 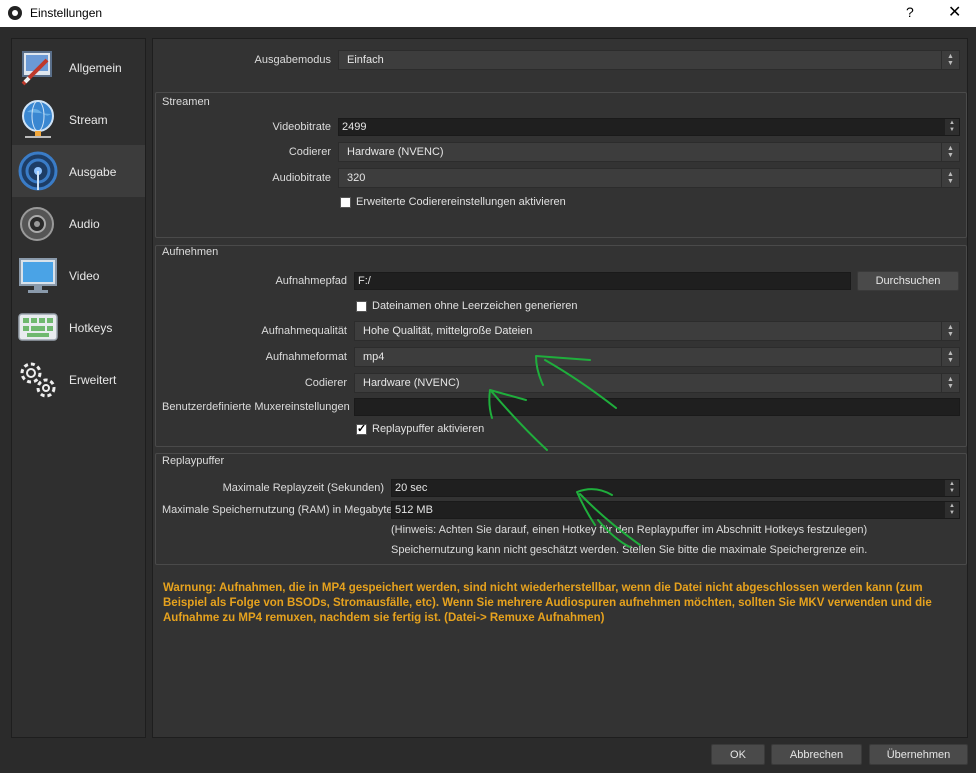 I want to click on video-bitrate-value: 2499, so click(x=354, y=127).